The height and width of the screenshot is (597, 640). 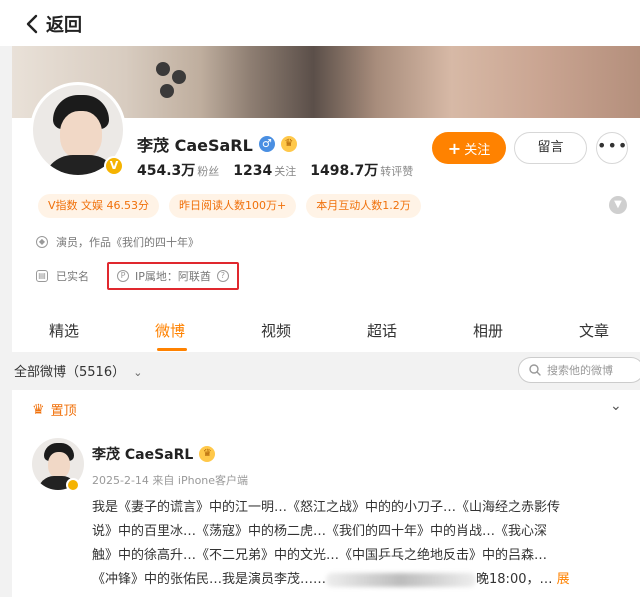 I want to click on follow-button: + 关注, so click(x=469, y=148).